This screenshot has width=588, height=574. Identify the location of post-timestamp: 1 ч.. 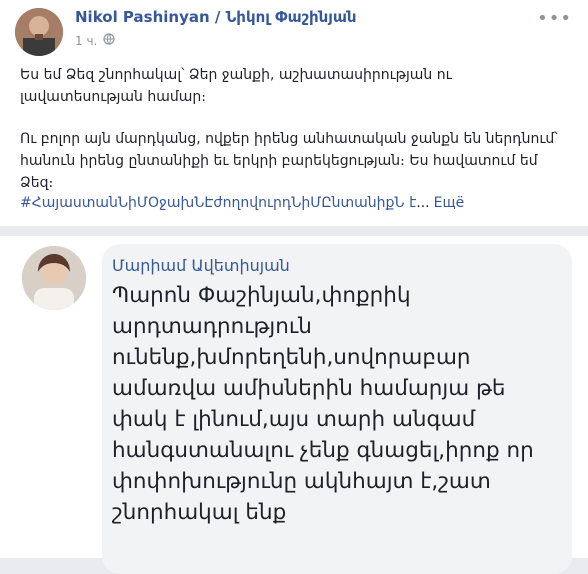
(86, 41).